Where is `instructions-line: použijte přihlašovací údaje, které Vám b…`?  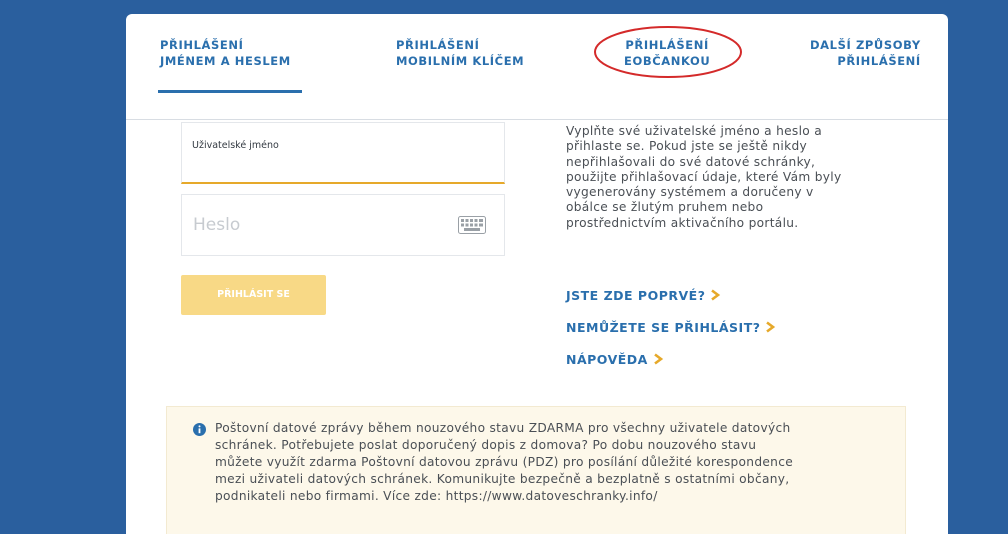
instructions-line: použijte přihlašovací údaje, které Vám b… is located at coordinates (704, 176).